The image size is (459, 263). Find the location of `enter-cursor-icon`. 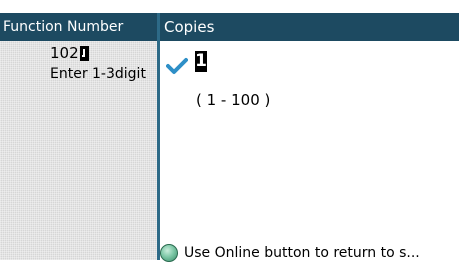

enter-cursor-icon is located at coordinates (84, 53).